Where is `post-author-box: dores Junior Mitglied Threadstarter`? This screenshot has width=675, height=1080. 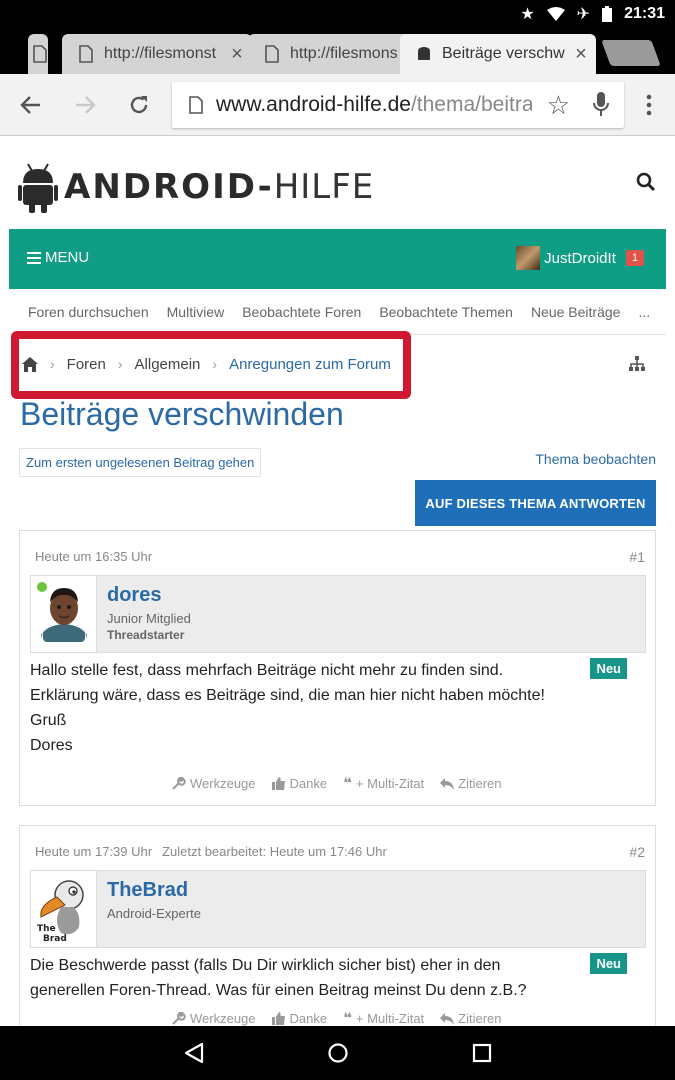 post-author-box: dores Junior Mitglied Threadstarter is located at coordinates (338, 614).